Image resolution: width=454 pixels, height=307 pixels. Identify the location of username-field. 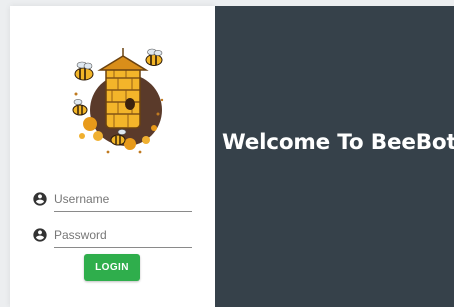
(113, 200).